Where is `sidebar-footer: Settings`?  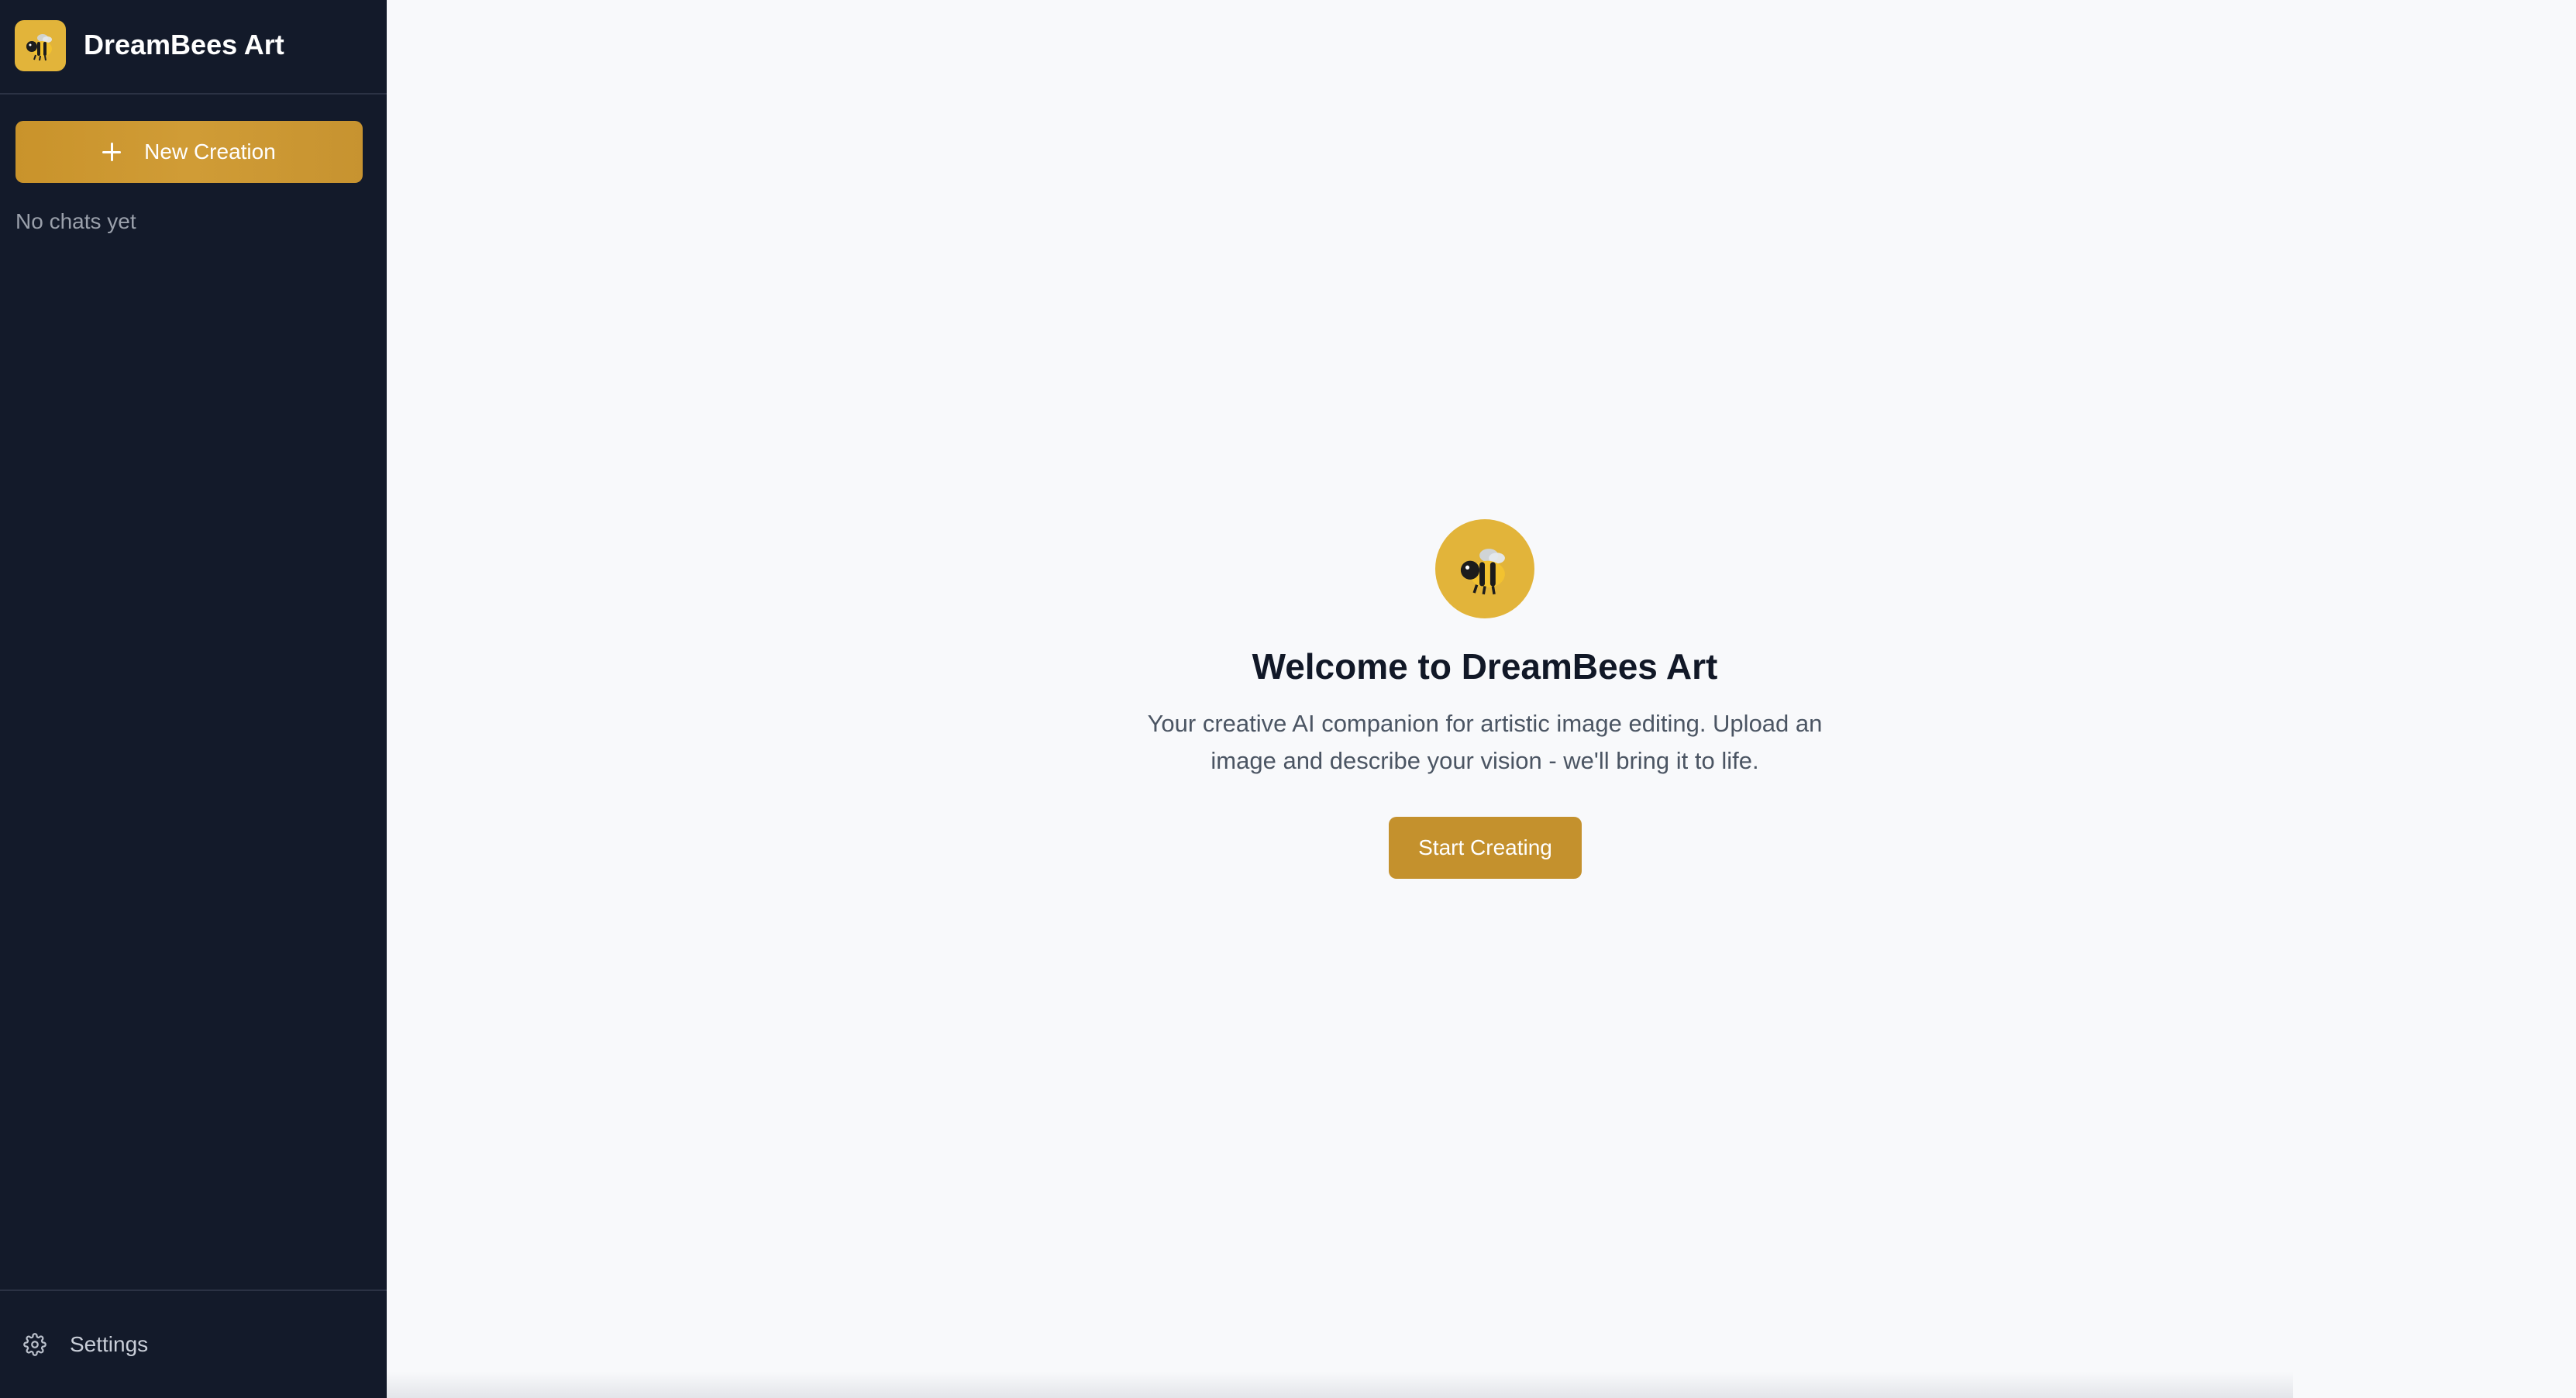 sidebar-footer: Settings is located at coordinates (193, 1344).